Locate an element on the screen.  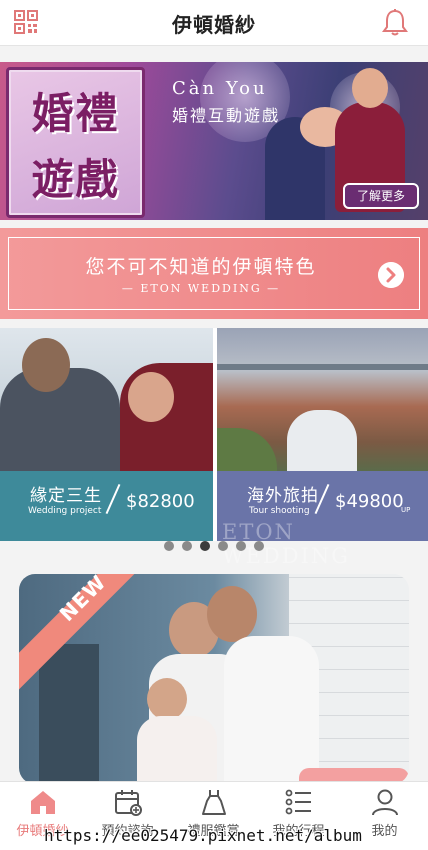
bride-face is located at coordinates (151, 397).